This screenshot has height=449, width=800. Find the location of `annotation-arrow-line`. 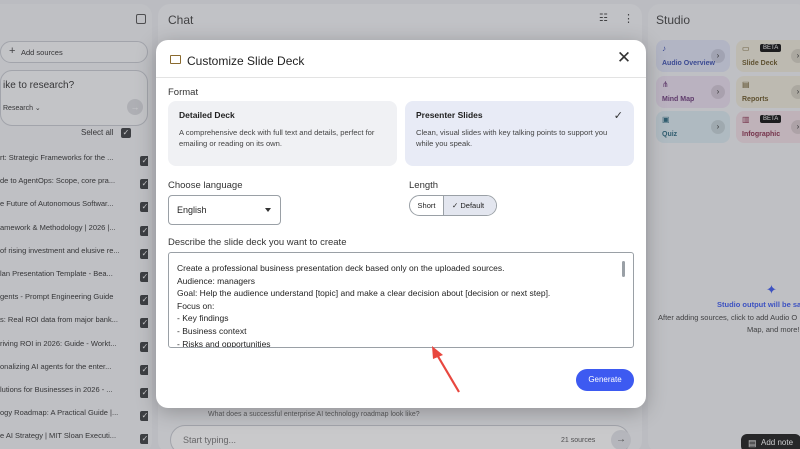

annotation-arrow-line is located at coordinates (447, 372).